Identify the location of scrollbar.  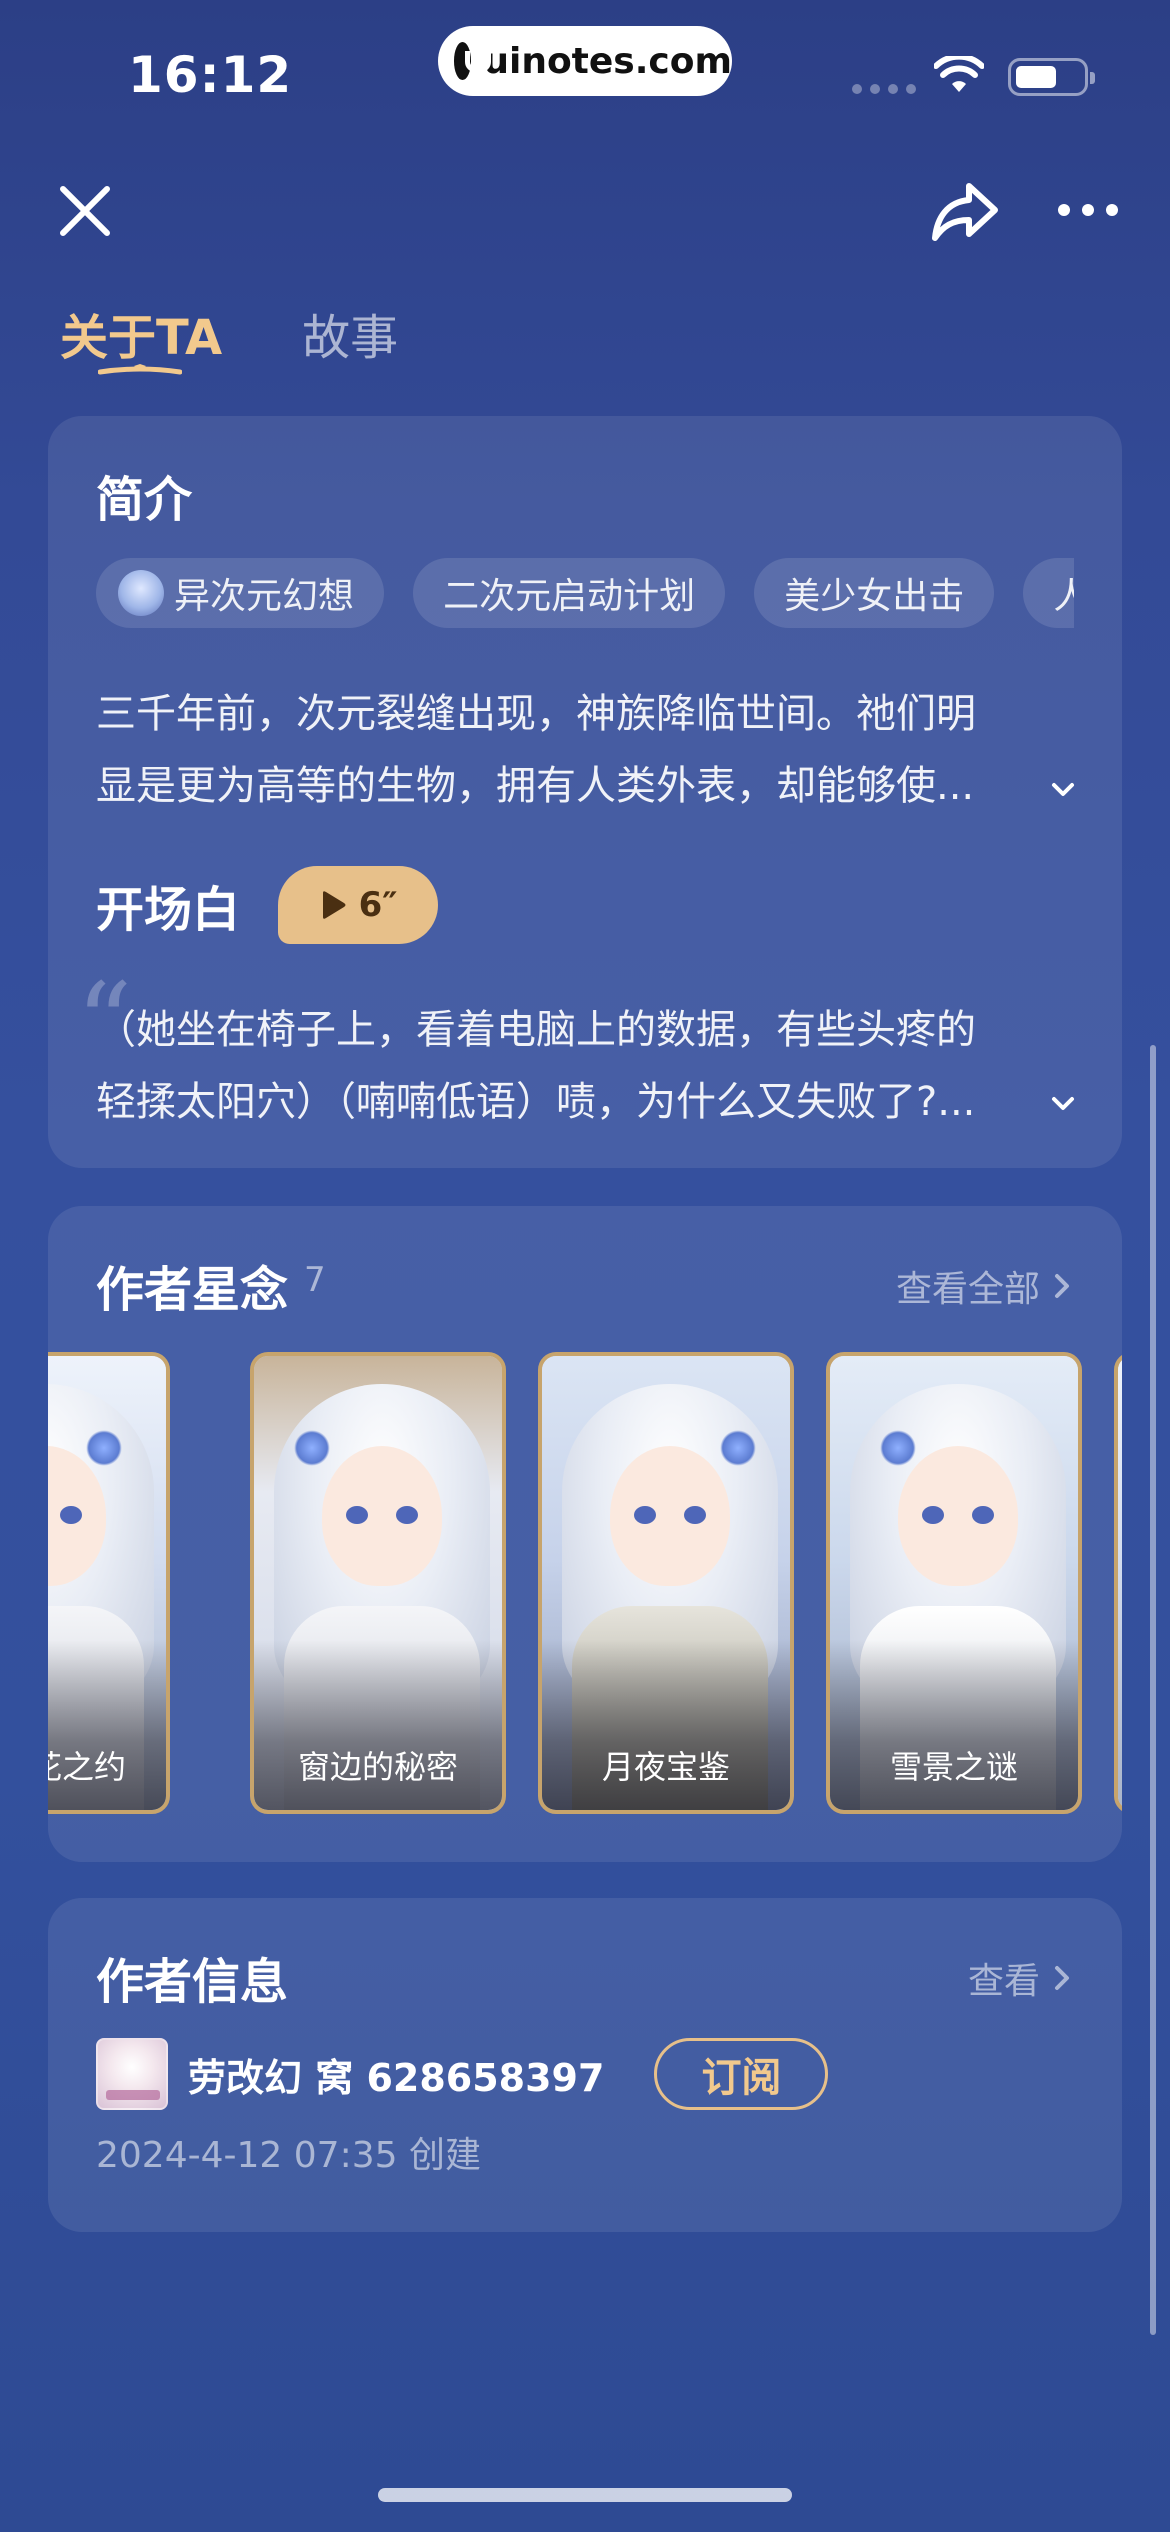
(1153, 1690).